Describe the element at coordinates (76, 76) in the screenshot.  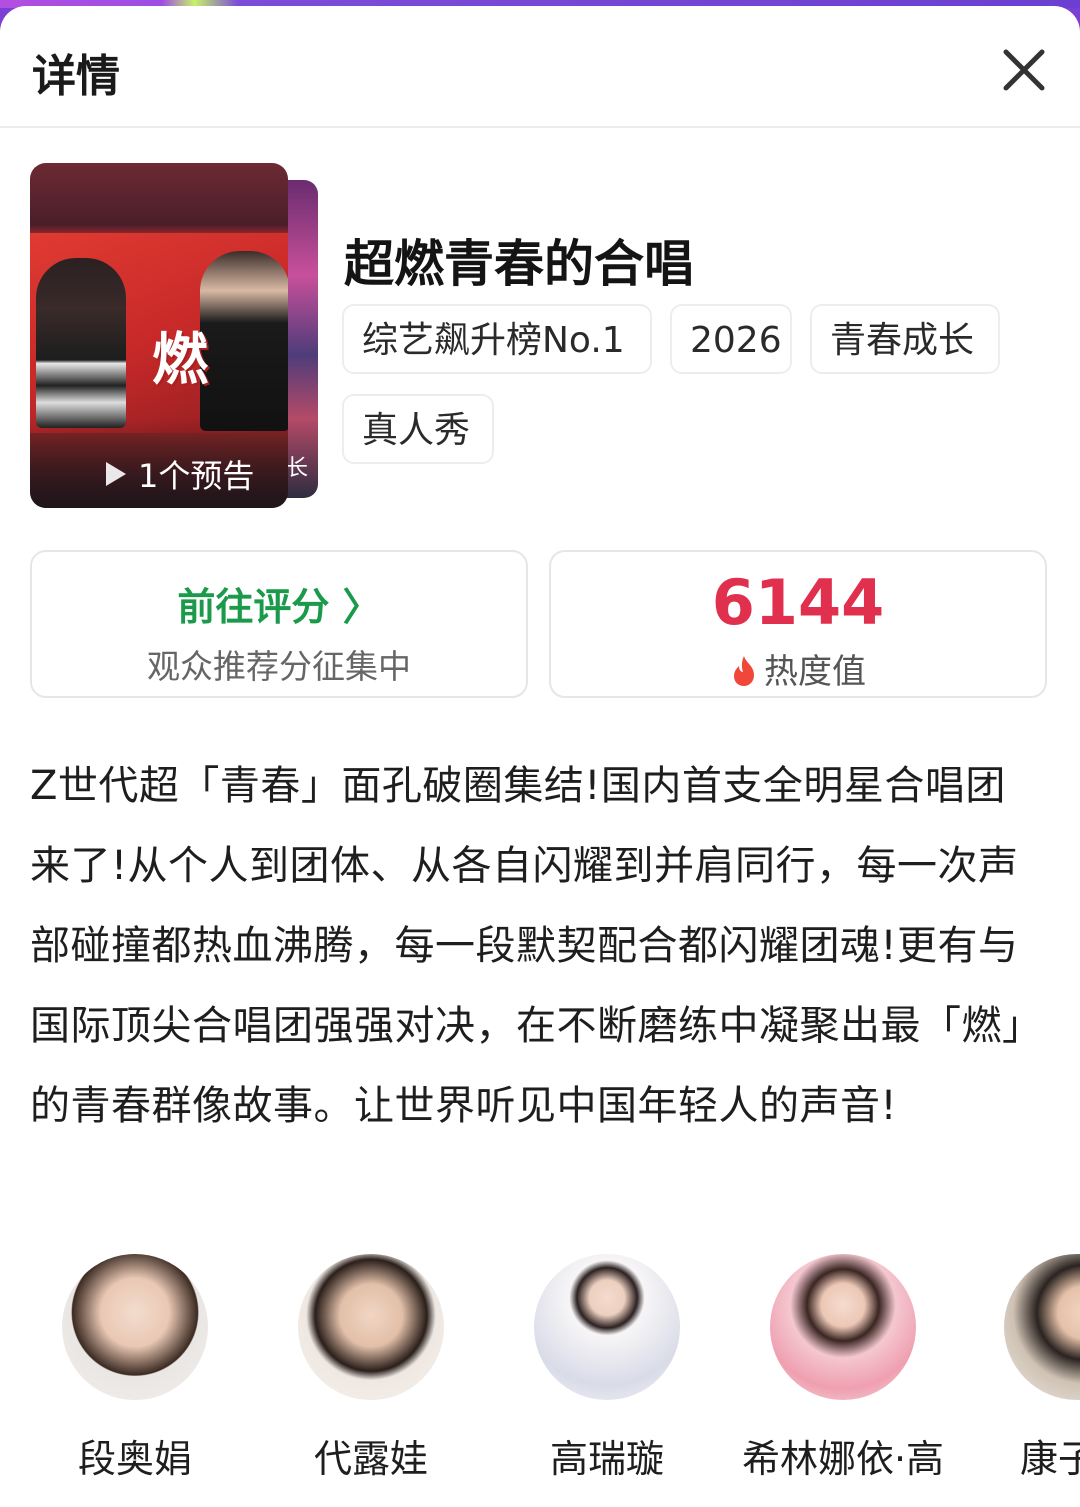
I see `page-title: 详情` at that location.